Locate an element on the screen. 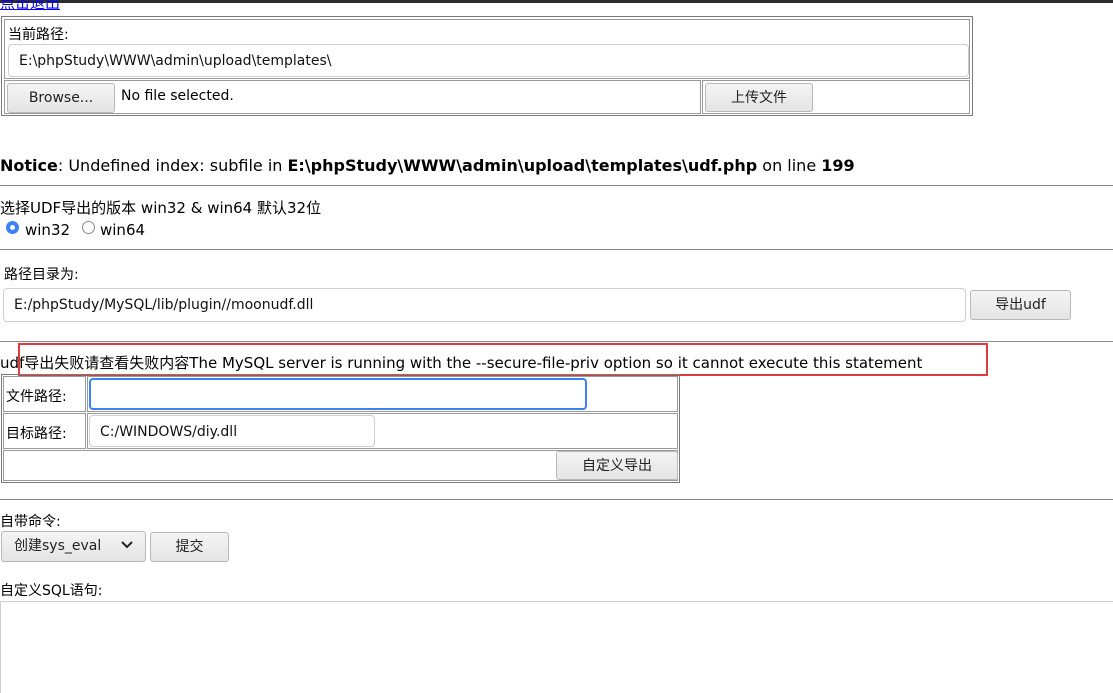 This screenshot has width=1113, height=693. udf-version-prompt: 选择UDF导出的版本 win32 & win64 默认32位 is located at coordinates (161, 208).